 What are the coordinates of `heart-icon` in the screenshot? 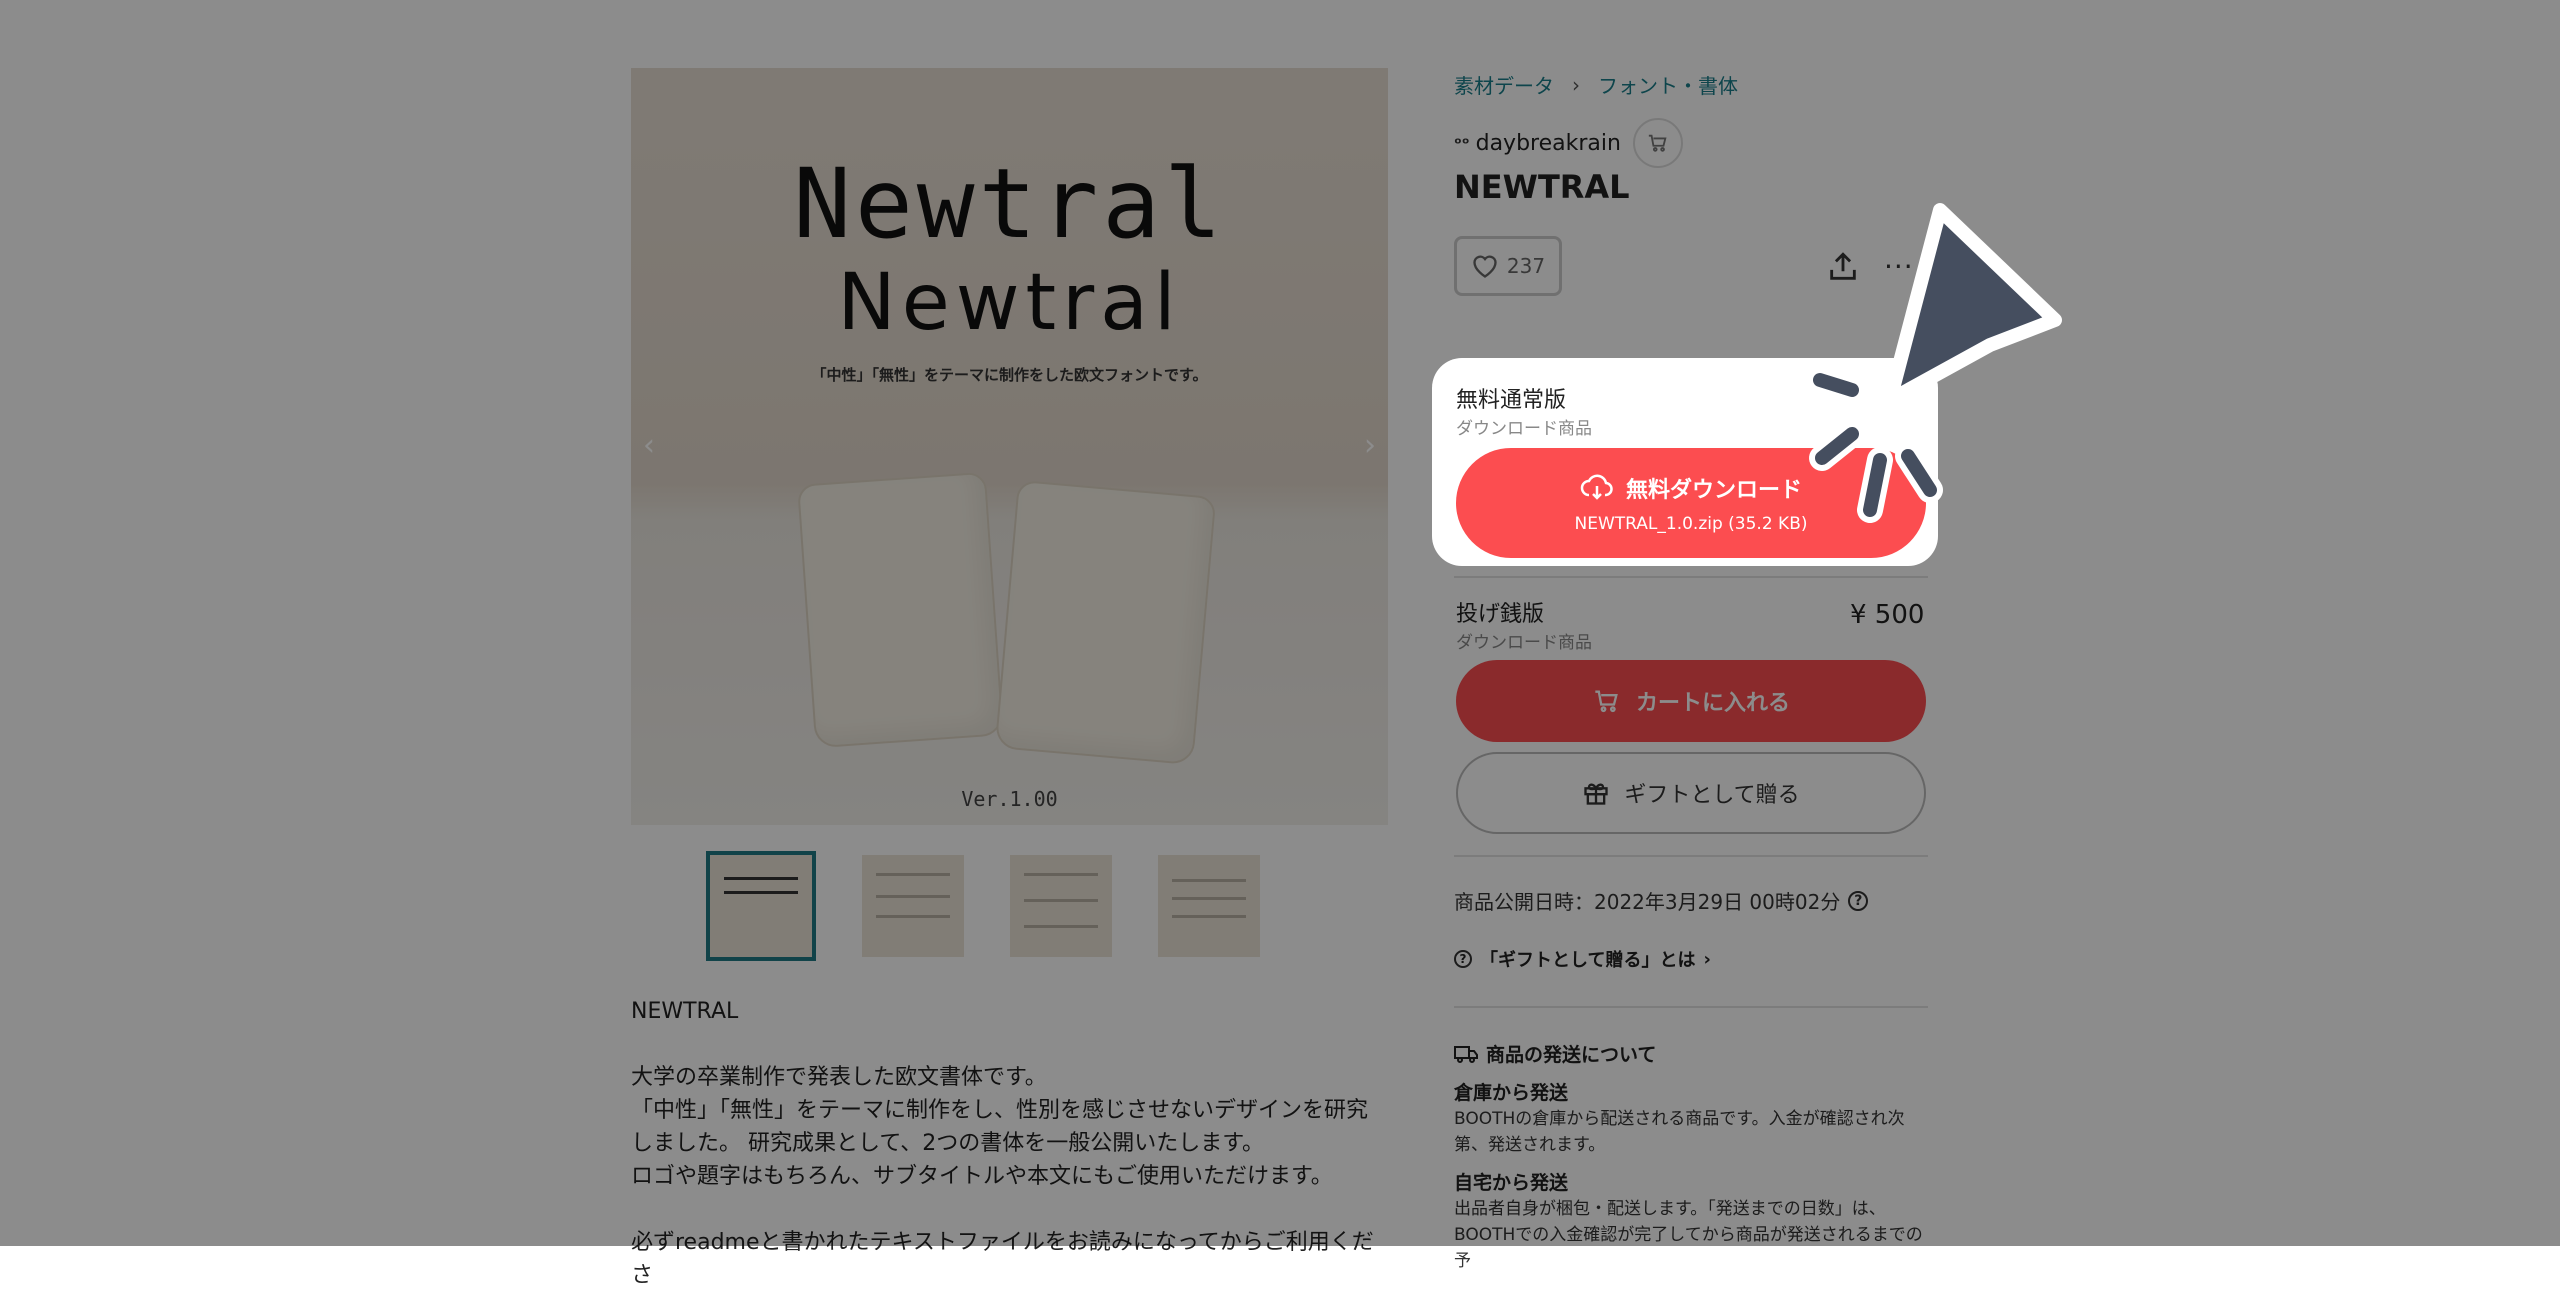 It's located at (1485, 266).